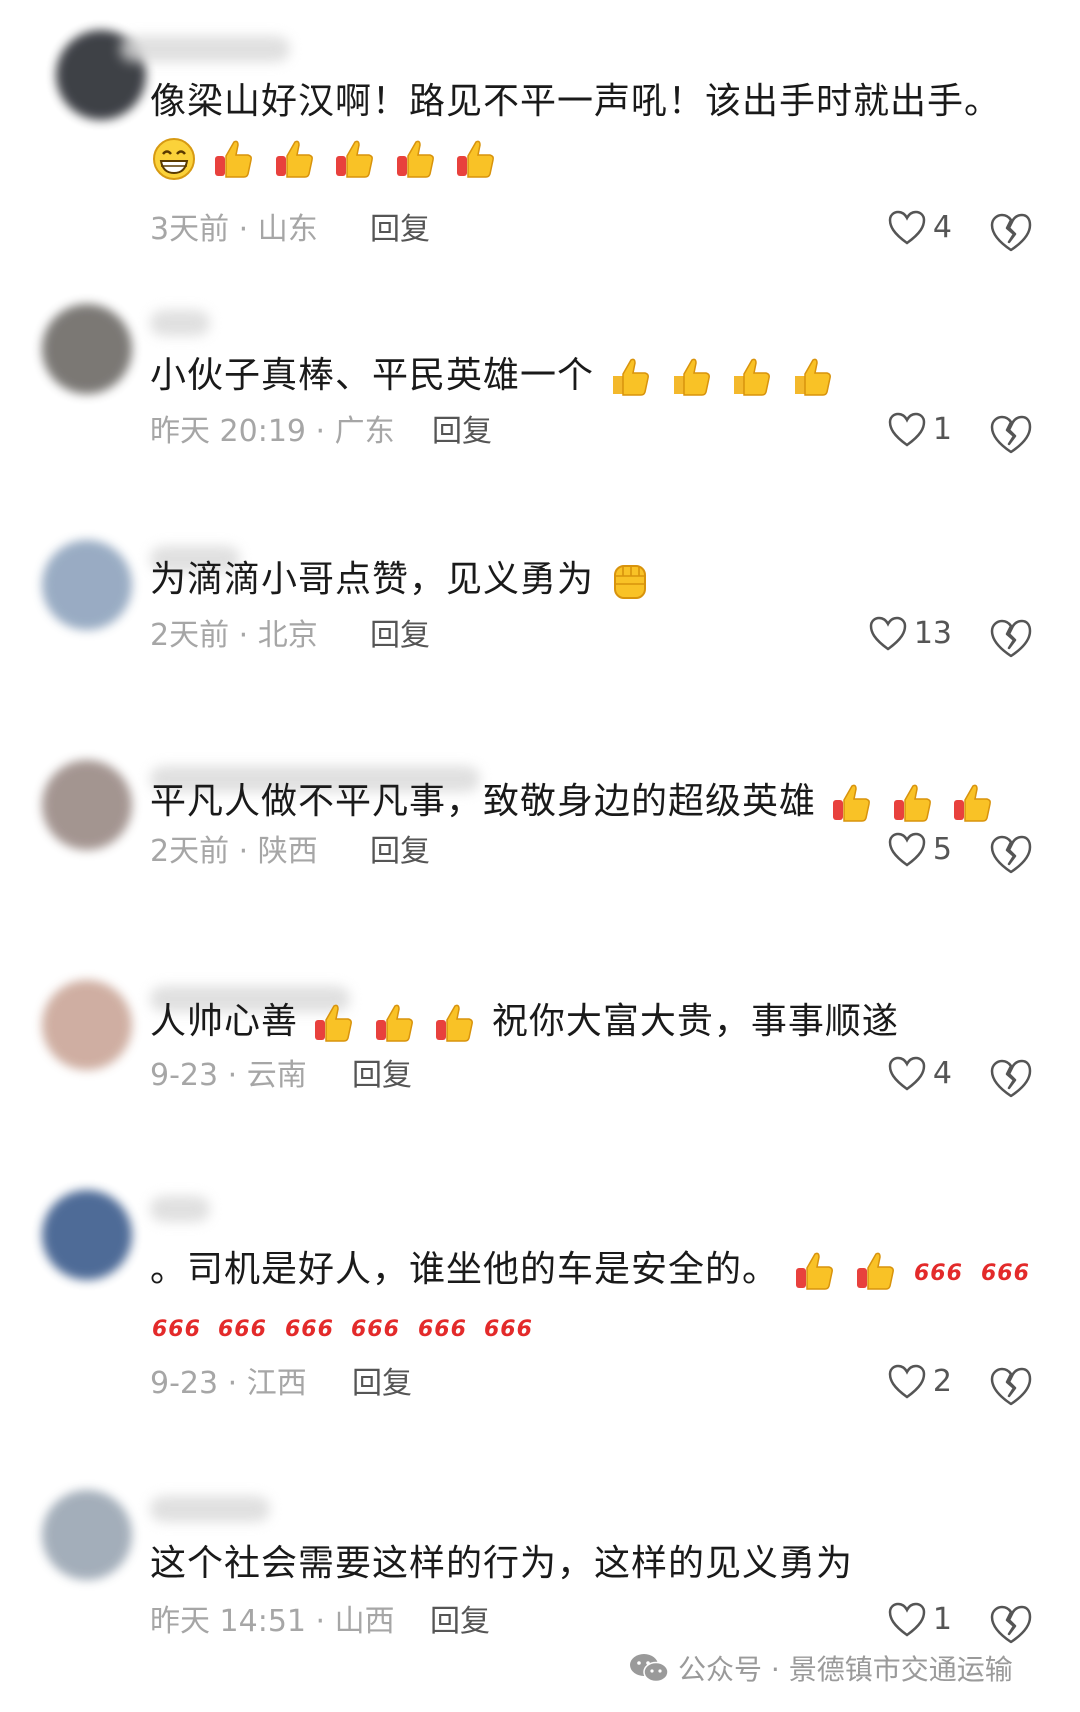 The height and width of the screenshot is (1712, 1080). I want to click on time-location: 3天前 · 山东, so click(234, 229).